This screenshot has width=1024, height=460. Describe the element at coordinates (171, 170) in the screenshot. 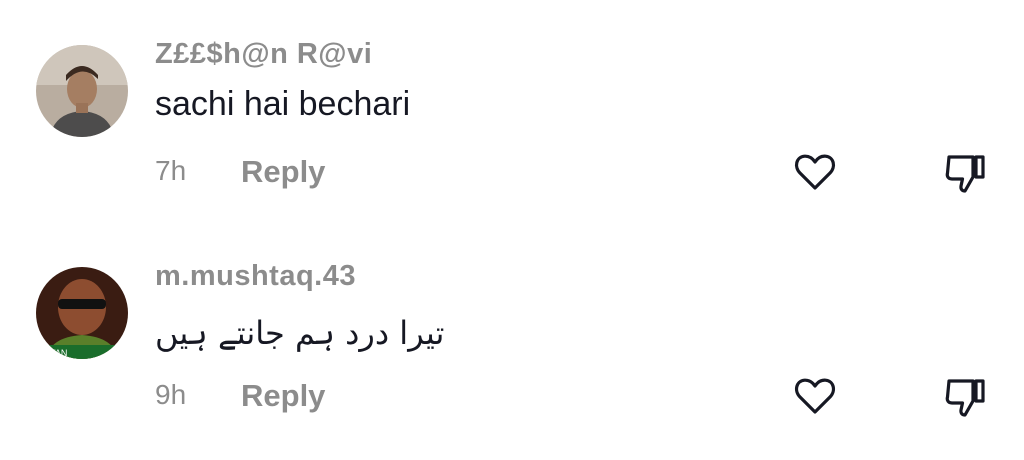

I see `comment-timestamp: 7h` at that location.